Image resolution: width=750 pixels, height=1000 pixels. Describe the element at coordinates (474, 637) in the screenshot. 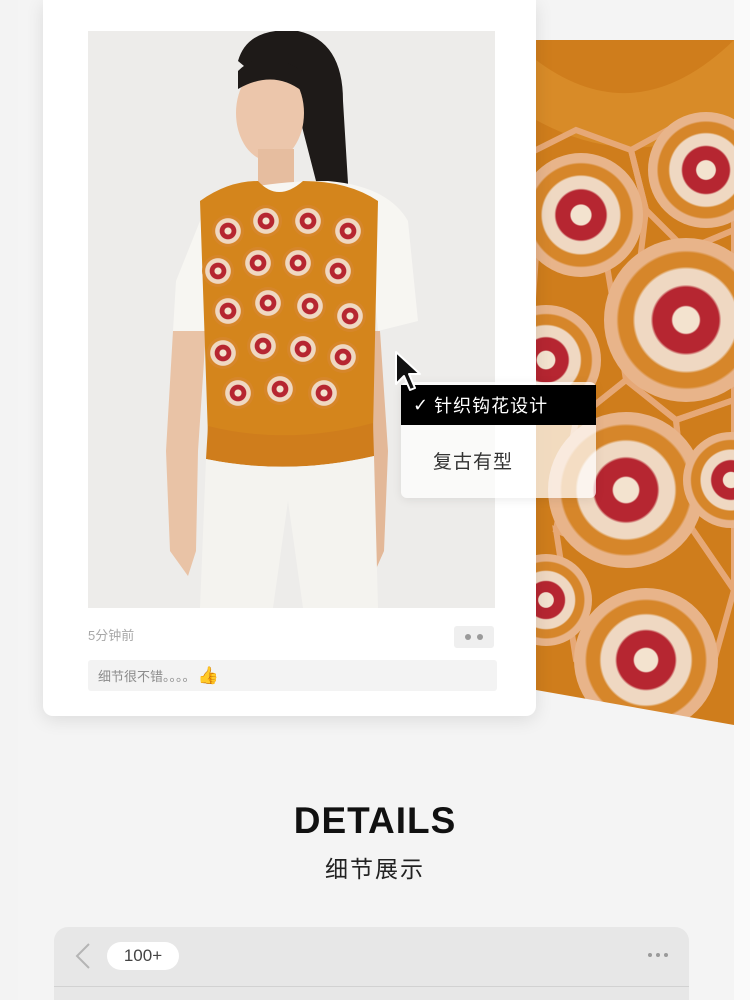

I see `more-options-button` at that location.